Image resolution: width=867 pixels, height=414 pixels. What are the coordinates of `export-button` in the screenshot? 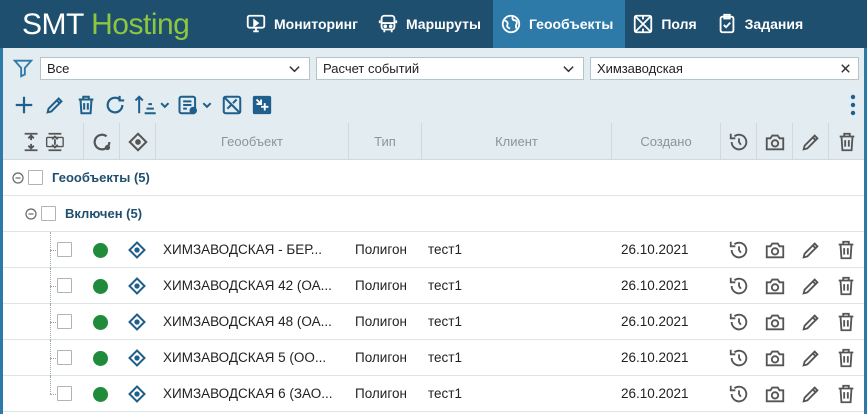 It's located at (262, 105).